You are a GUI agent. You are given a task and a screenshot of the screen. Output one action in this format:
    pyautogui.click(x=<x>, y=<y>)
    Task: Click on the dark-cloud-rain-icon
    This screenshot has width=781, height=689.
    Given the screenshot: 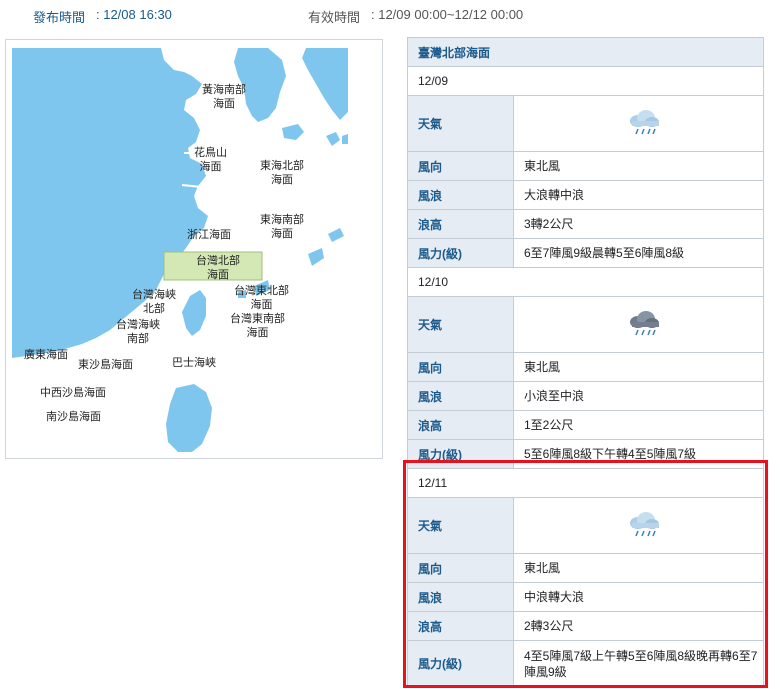 What is the action you would take?
    pyautogui.click(x=644, y=322)
    